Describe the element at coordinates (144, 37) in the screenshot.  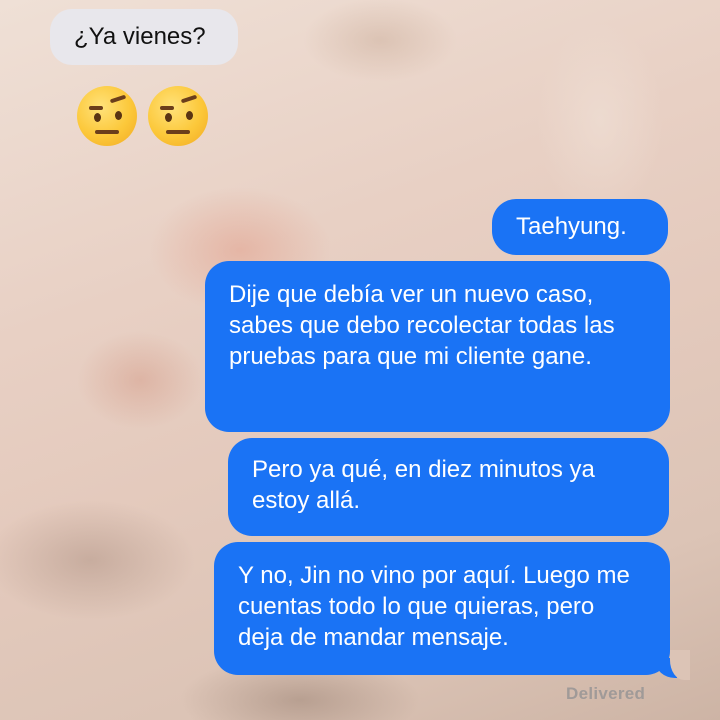
I see `incoming-message-bubble: ¿Ya vienes?` at that location.